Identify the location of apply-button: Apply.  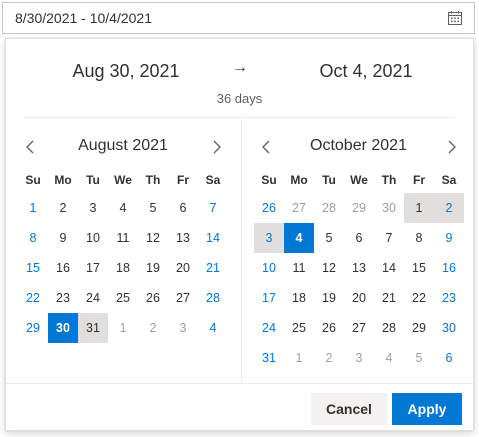
(427, 409).